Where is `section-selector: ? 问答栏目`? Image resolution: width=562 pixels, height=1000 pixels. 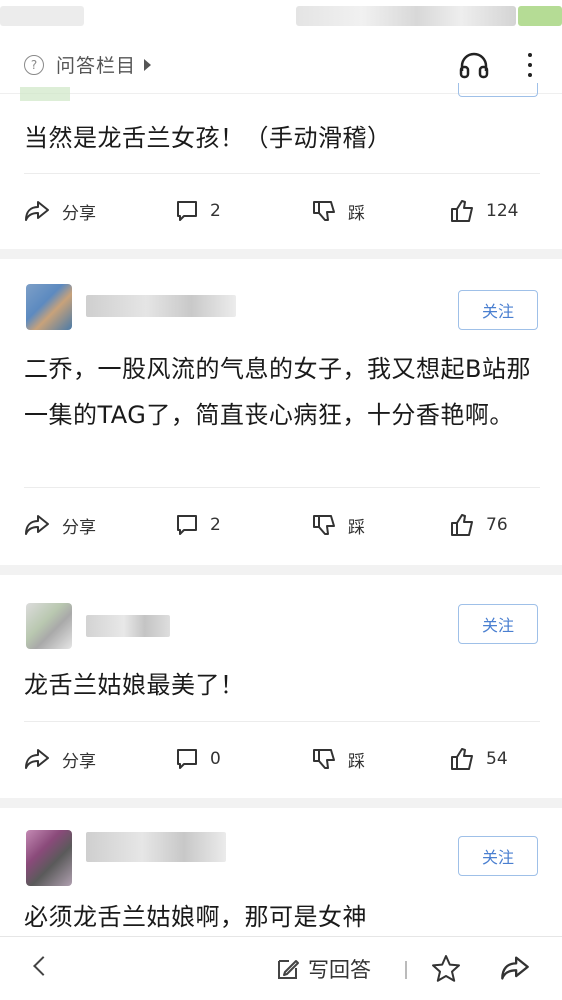
section-selector: ? 问答栏目 is located at coordinates (88, 64).